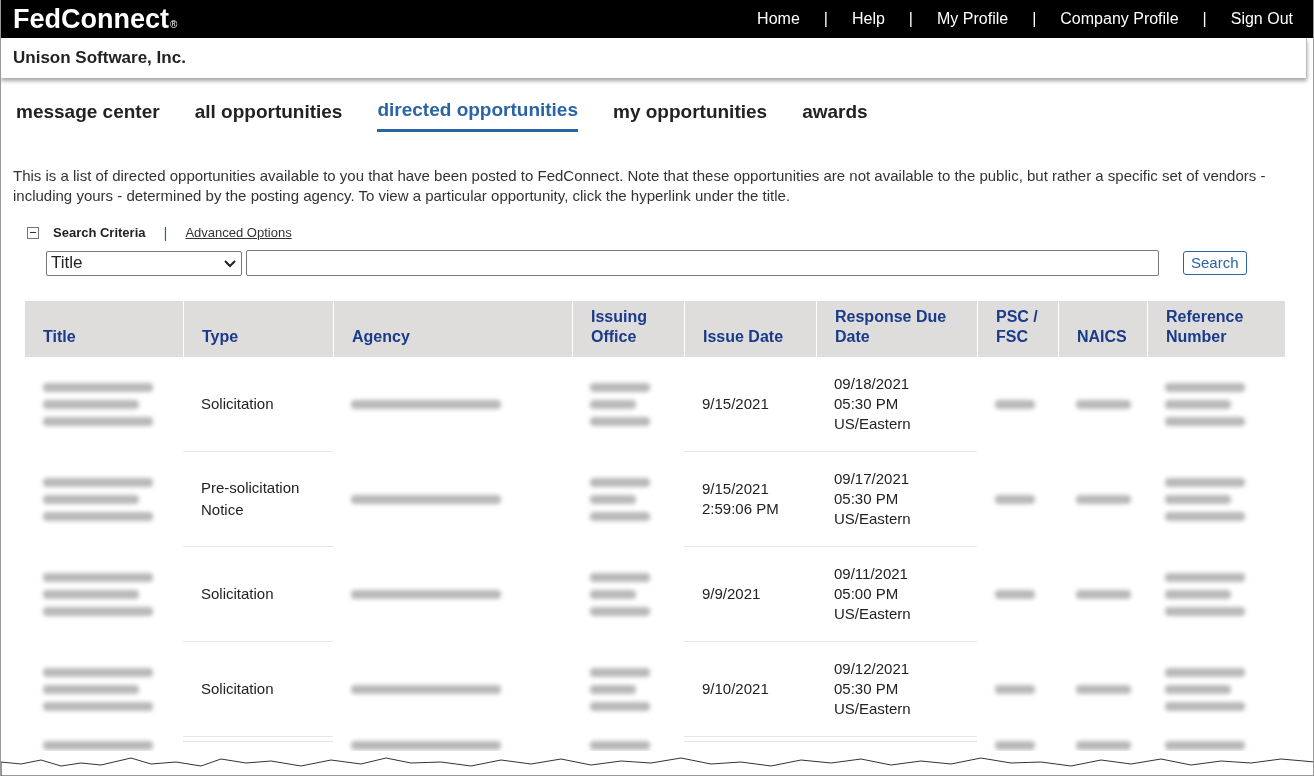 Image resolution: width=1314 pixels, height=776 pixels. Describe the element at coordinates (268, 115) in the screenshot. I see `tab: all opportunities` at that location.